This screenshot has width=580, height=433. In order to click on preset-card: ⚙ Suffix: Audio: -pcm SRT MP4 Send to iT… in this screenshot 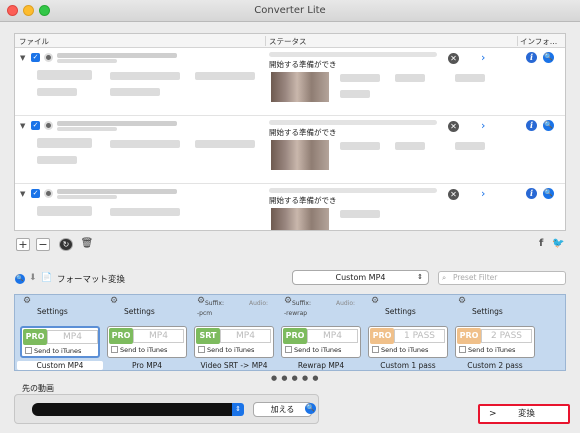, I will do `click(234, 333)`.